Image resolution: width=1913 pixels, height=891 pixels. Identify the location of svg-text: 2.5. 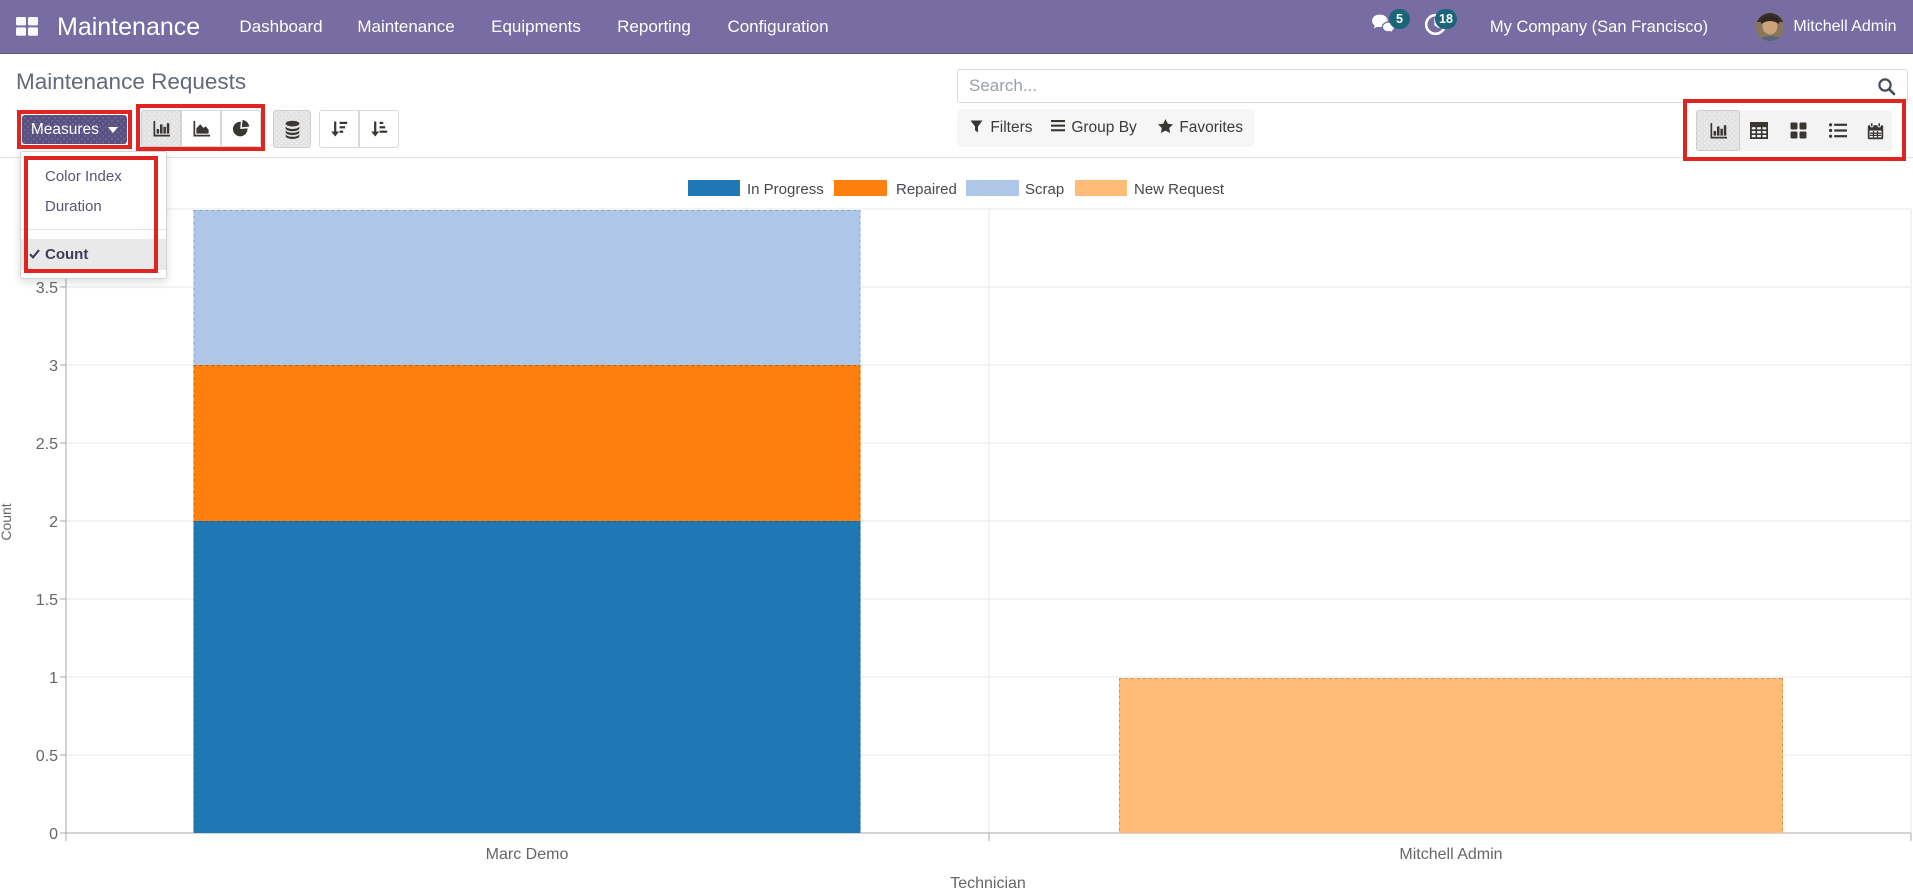
(47, 444).